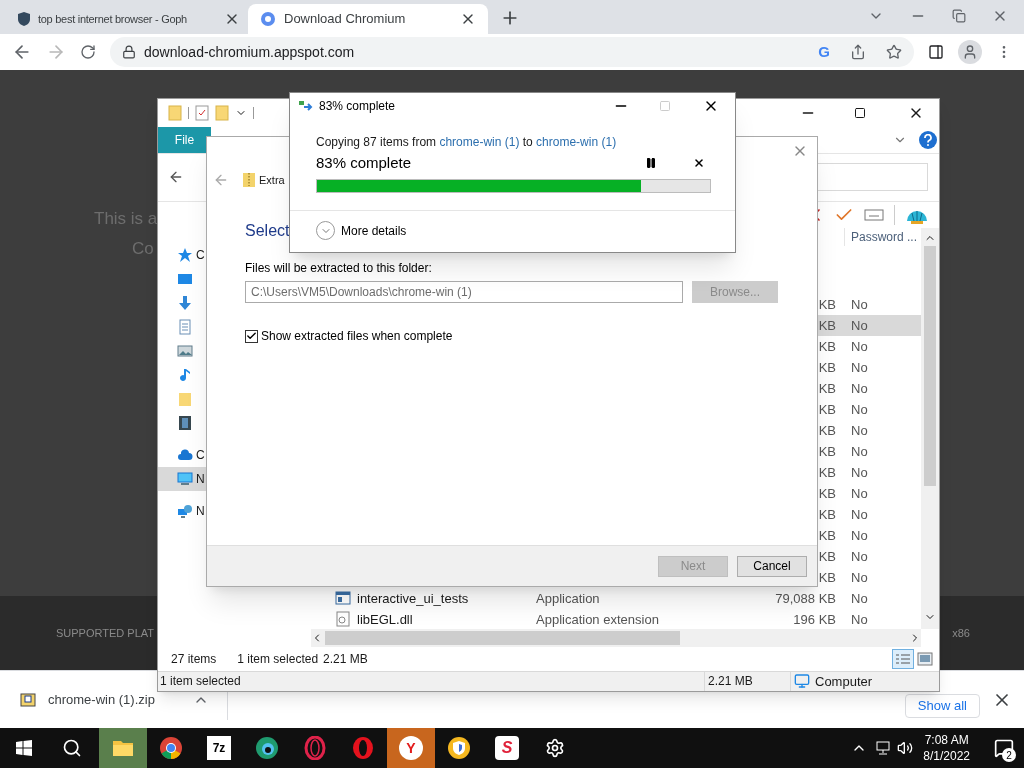  Describe the element at coordinates (339, 268) in the screenshot. I see `field-label: Files will be extracted to this folder:` at that location.